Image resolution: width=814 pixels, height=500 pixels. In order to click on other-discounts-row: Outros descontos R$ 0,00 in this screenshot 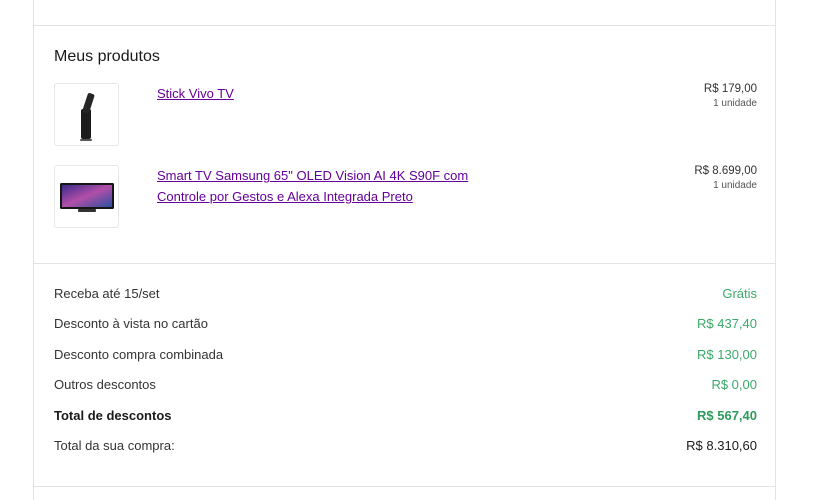, I will do `click(405, 387)`.